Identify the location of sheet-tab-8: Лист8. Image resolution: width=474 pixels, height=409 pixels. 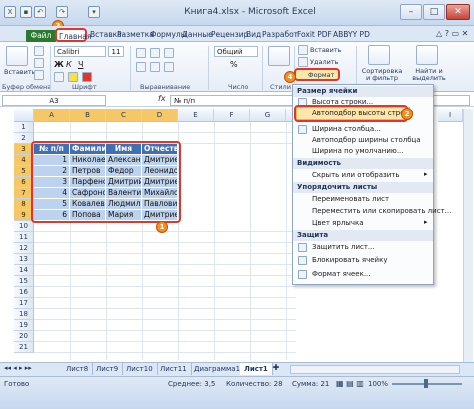
(78, 369).